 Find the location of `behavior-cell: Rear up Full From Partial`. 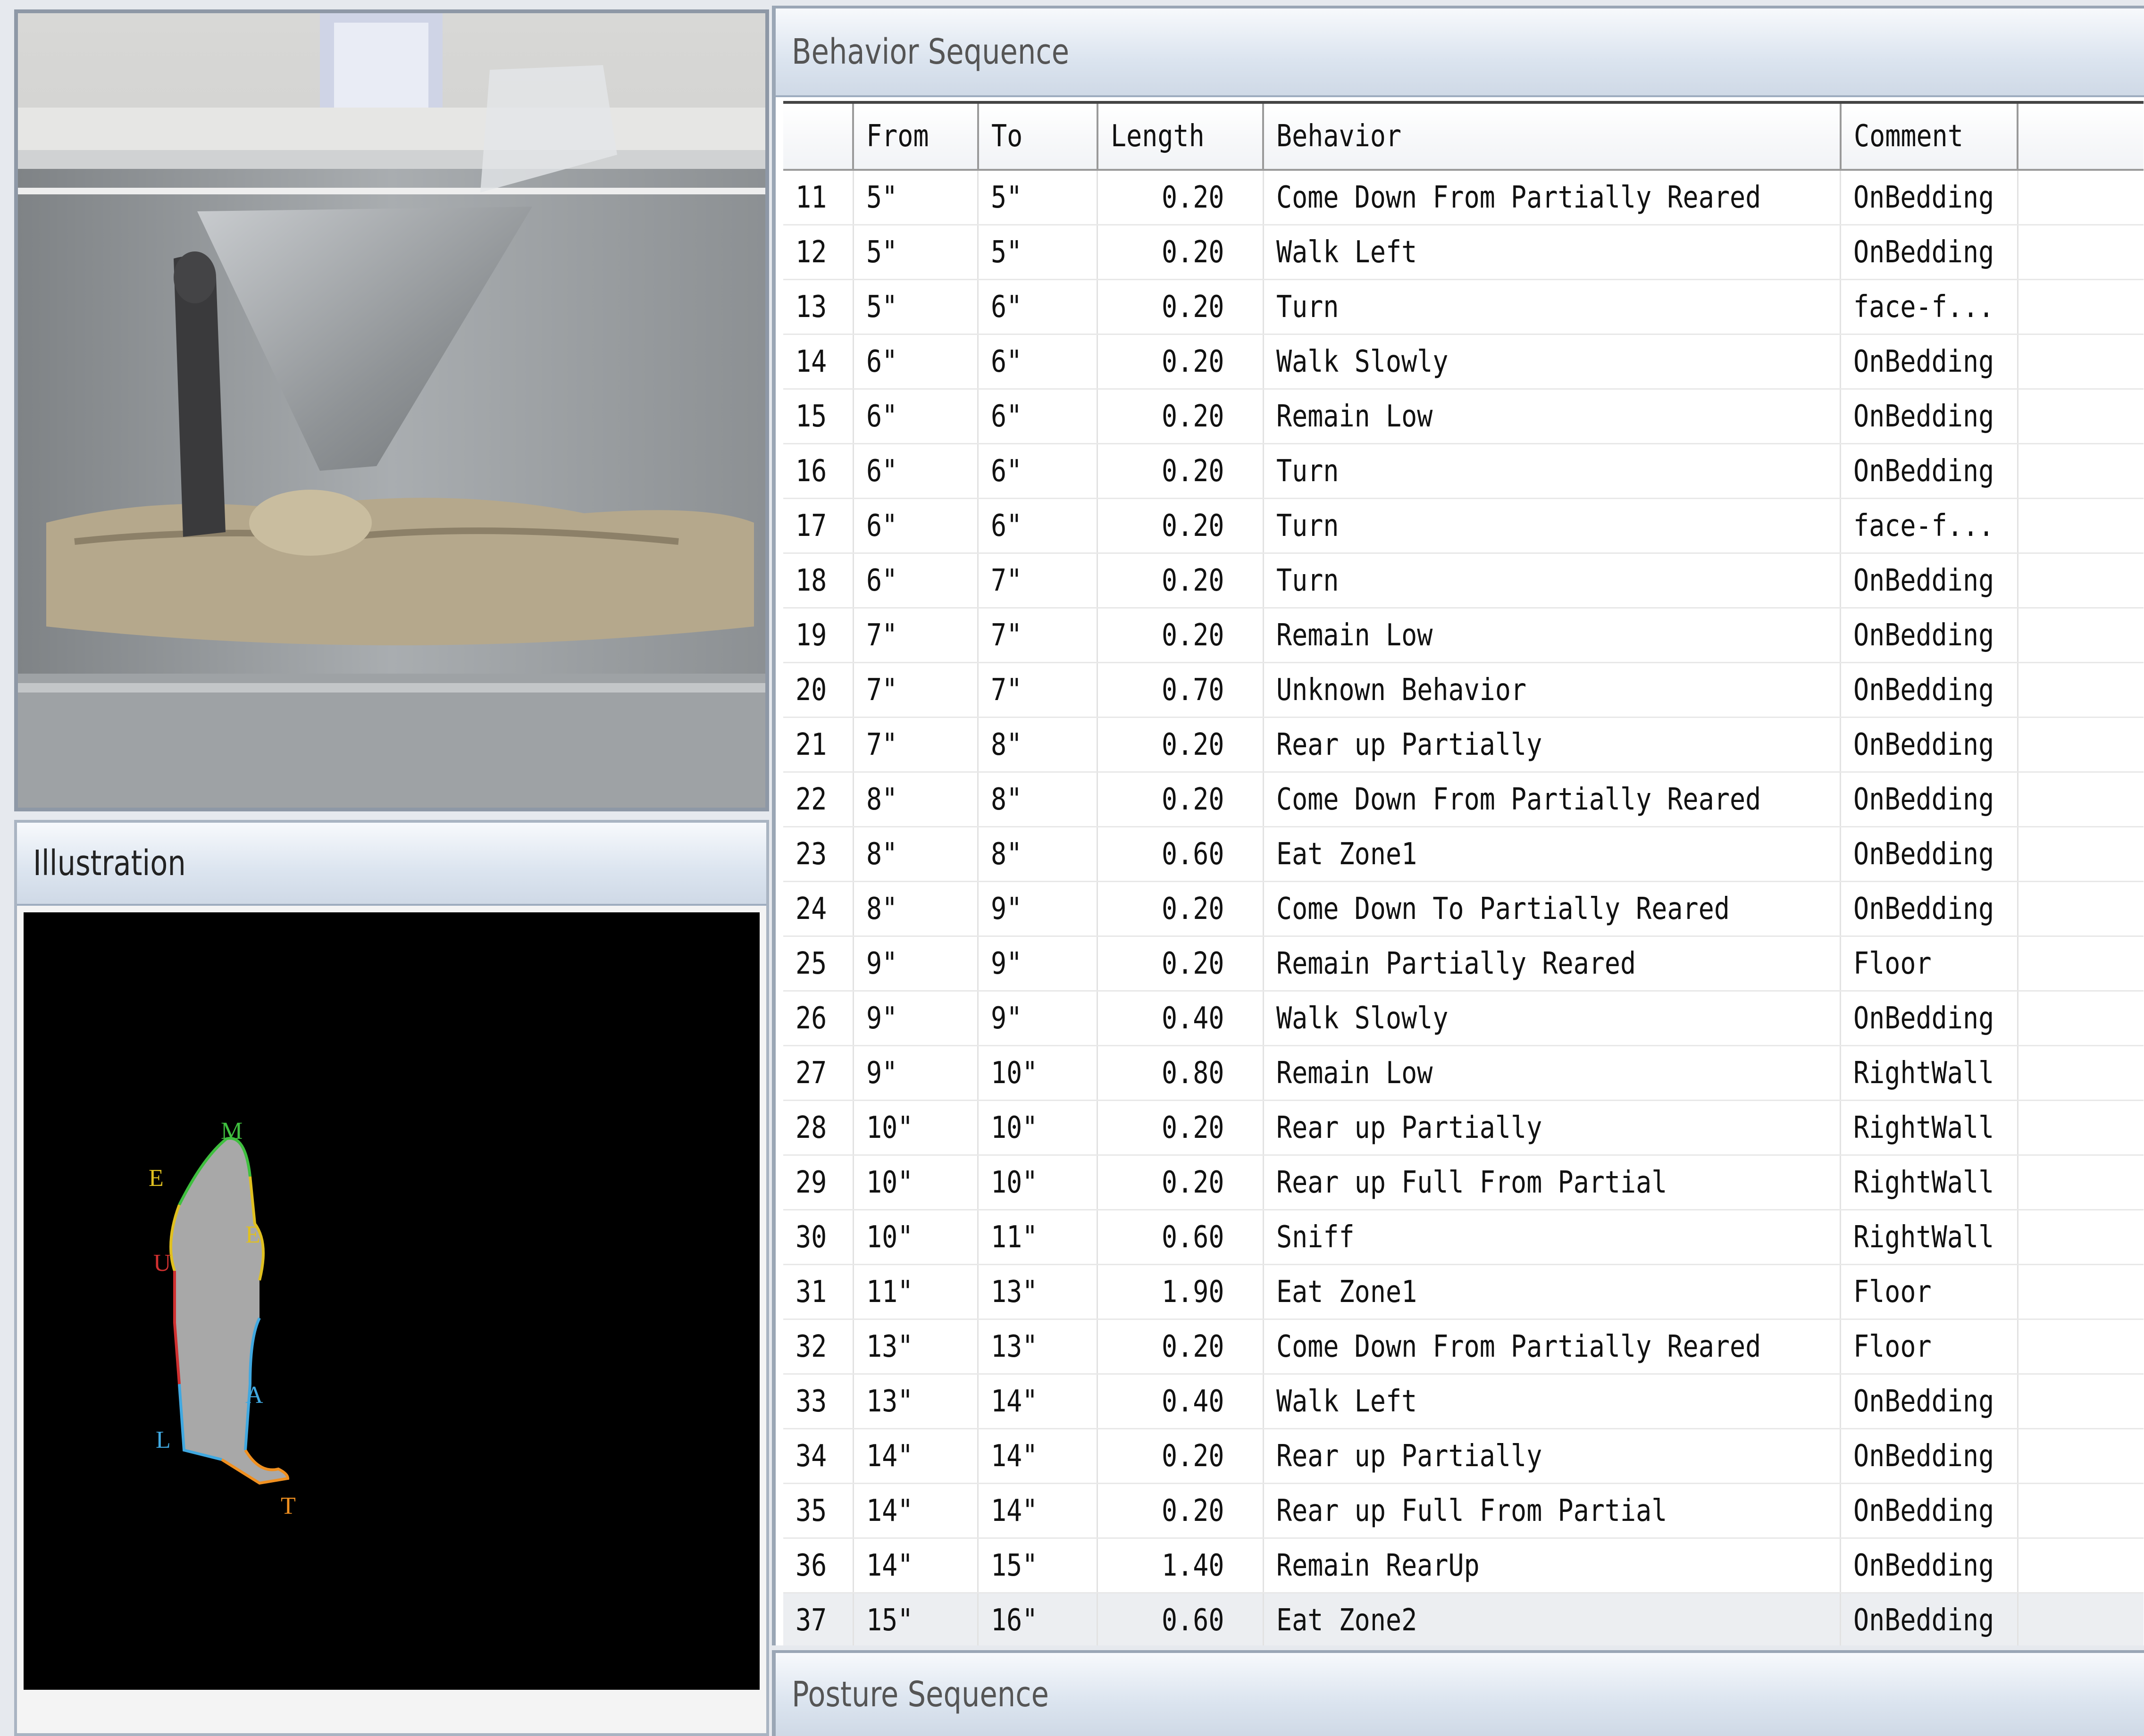

behavior-cell: Rear up Full From Partial is located at coordinates (1552, 1182).